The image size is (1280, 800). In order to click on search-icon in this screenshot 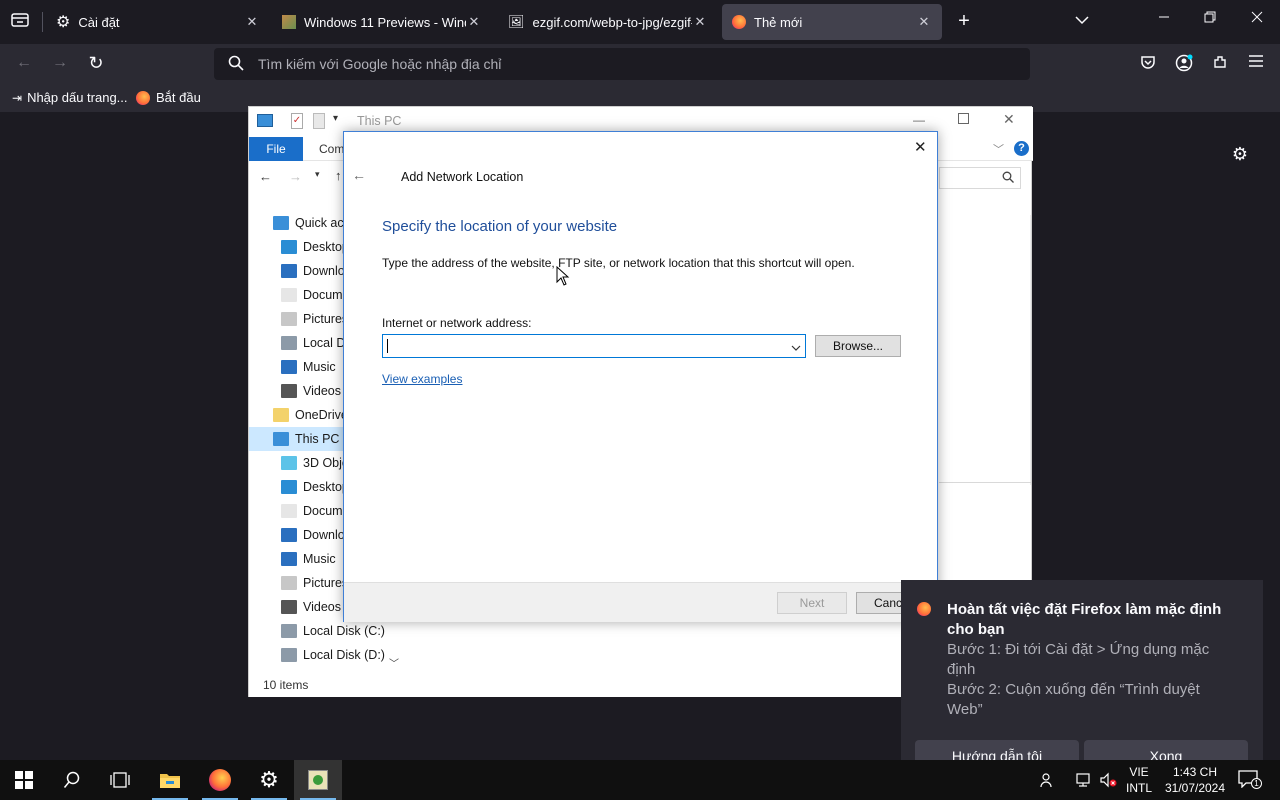, I will do `click(71, 779)`.